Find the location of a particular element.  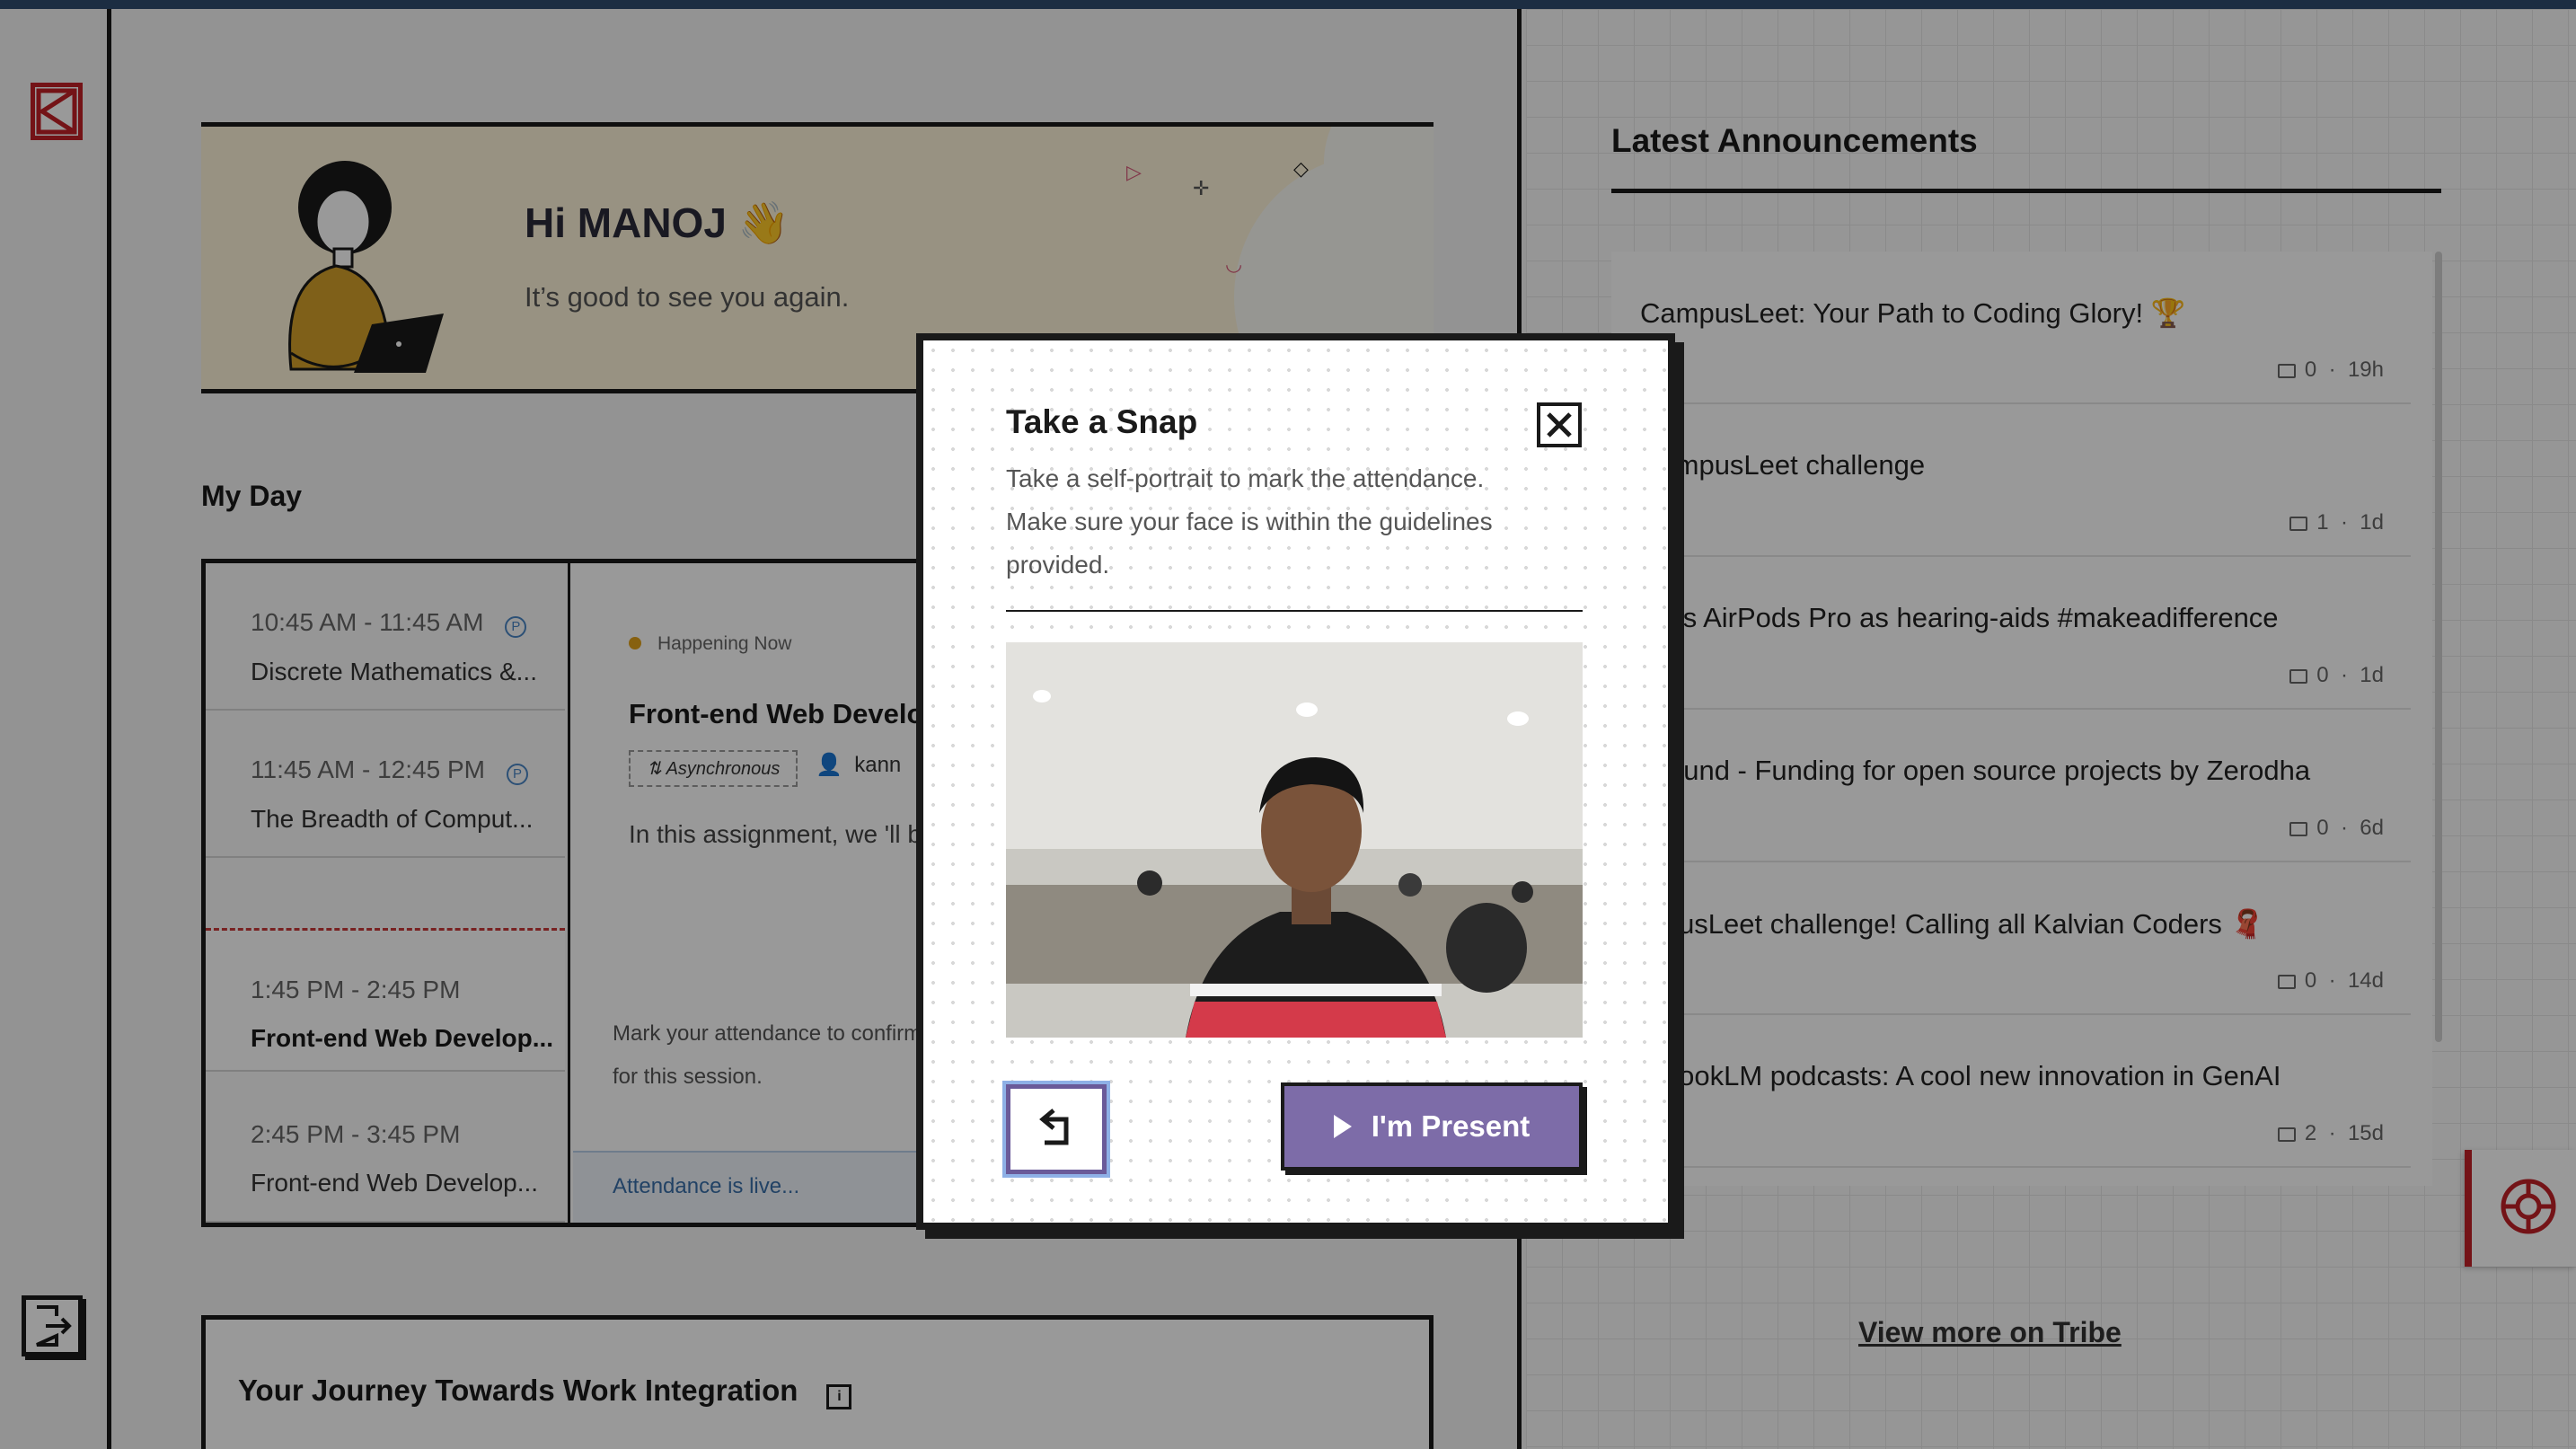

im-present-button: I'm Present is located at coordinates (1432, 1126).